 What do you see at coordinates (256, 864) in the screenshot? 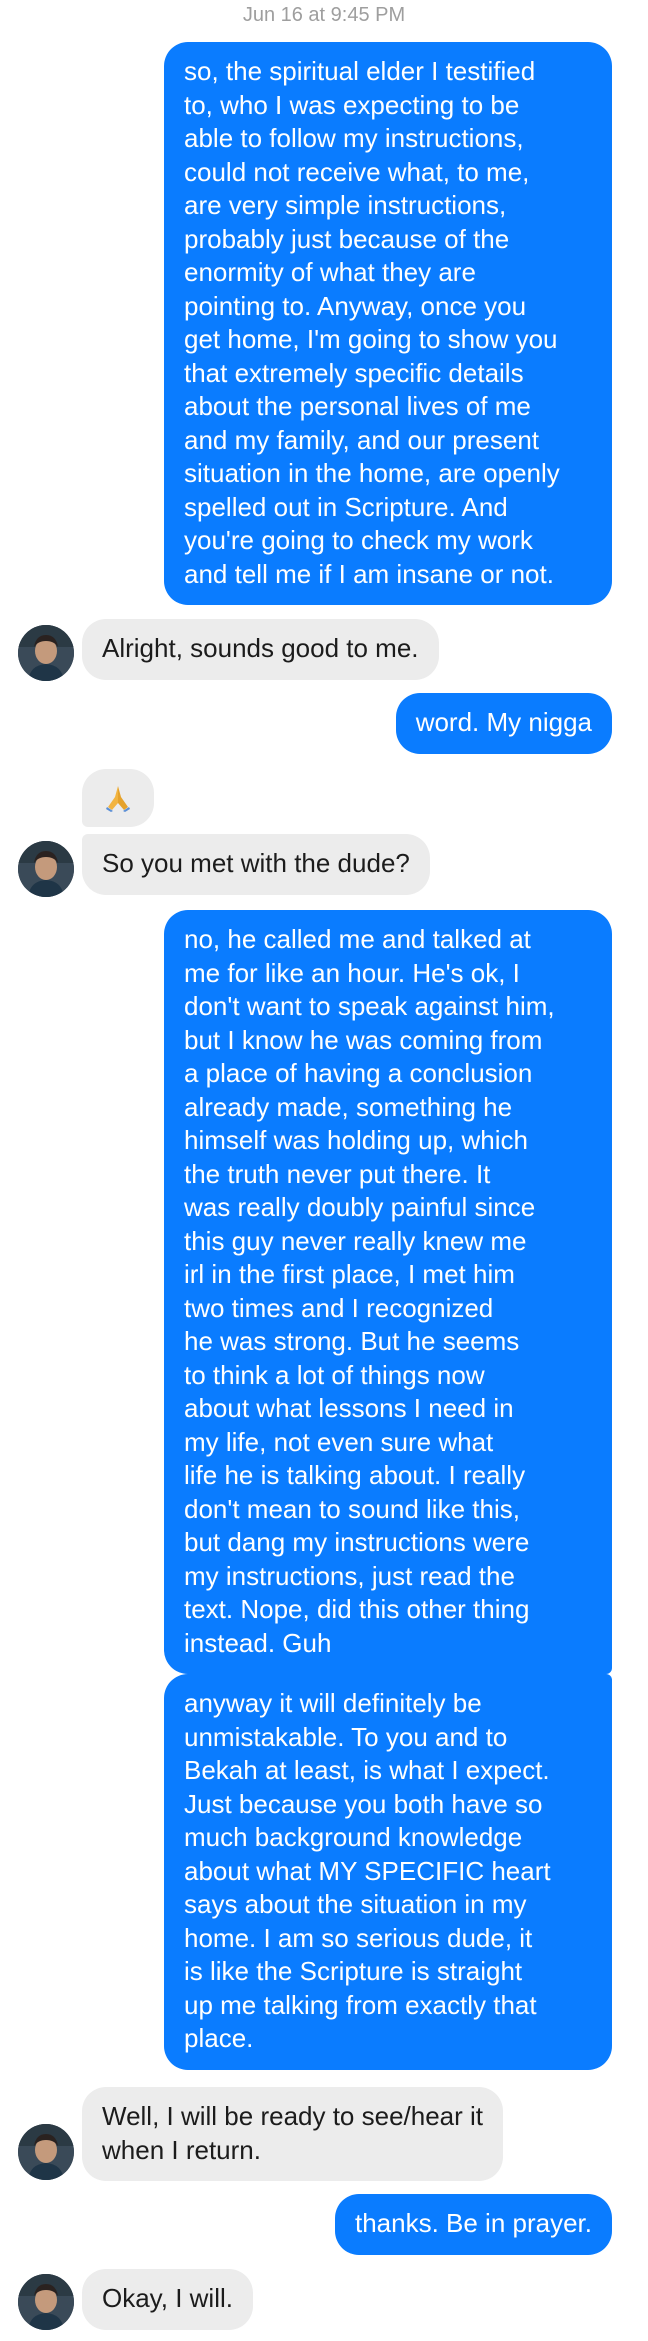
I see `received-message: So you met with the dude?` at bounding box center [256, 864].